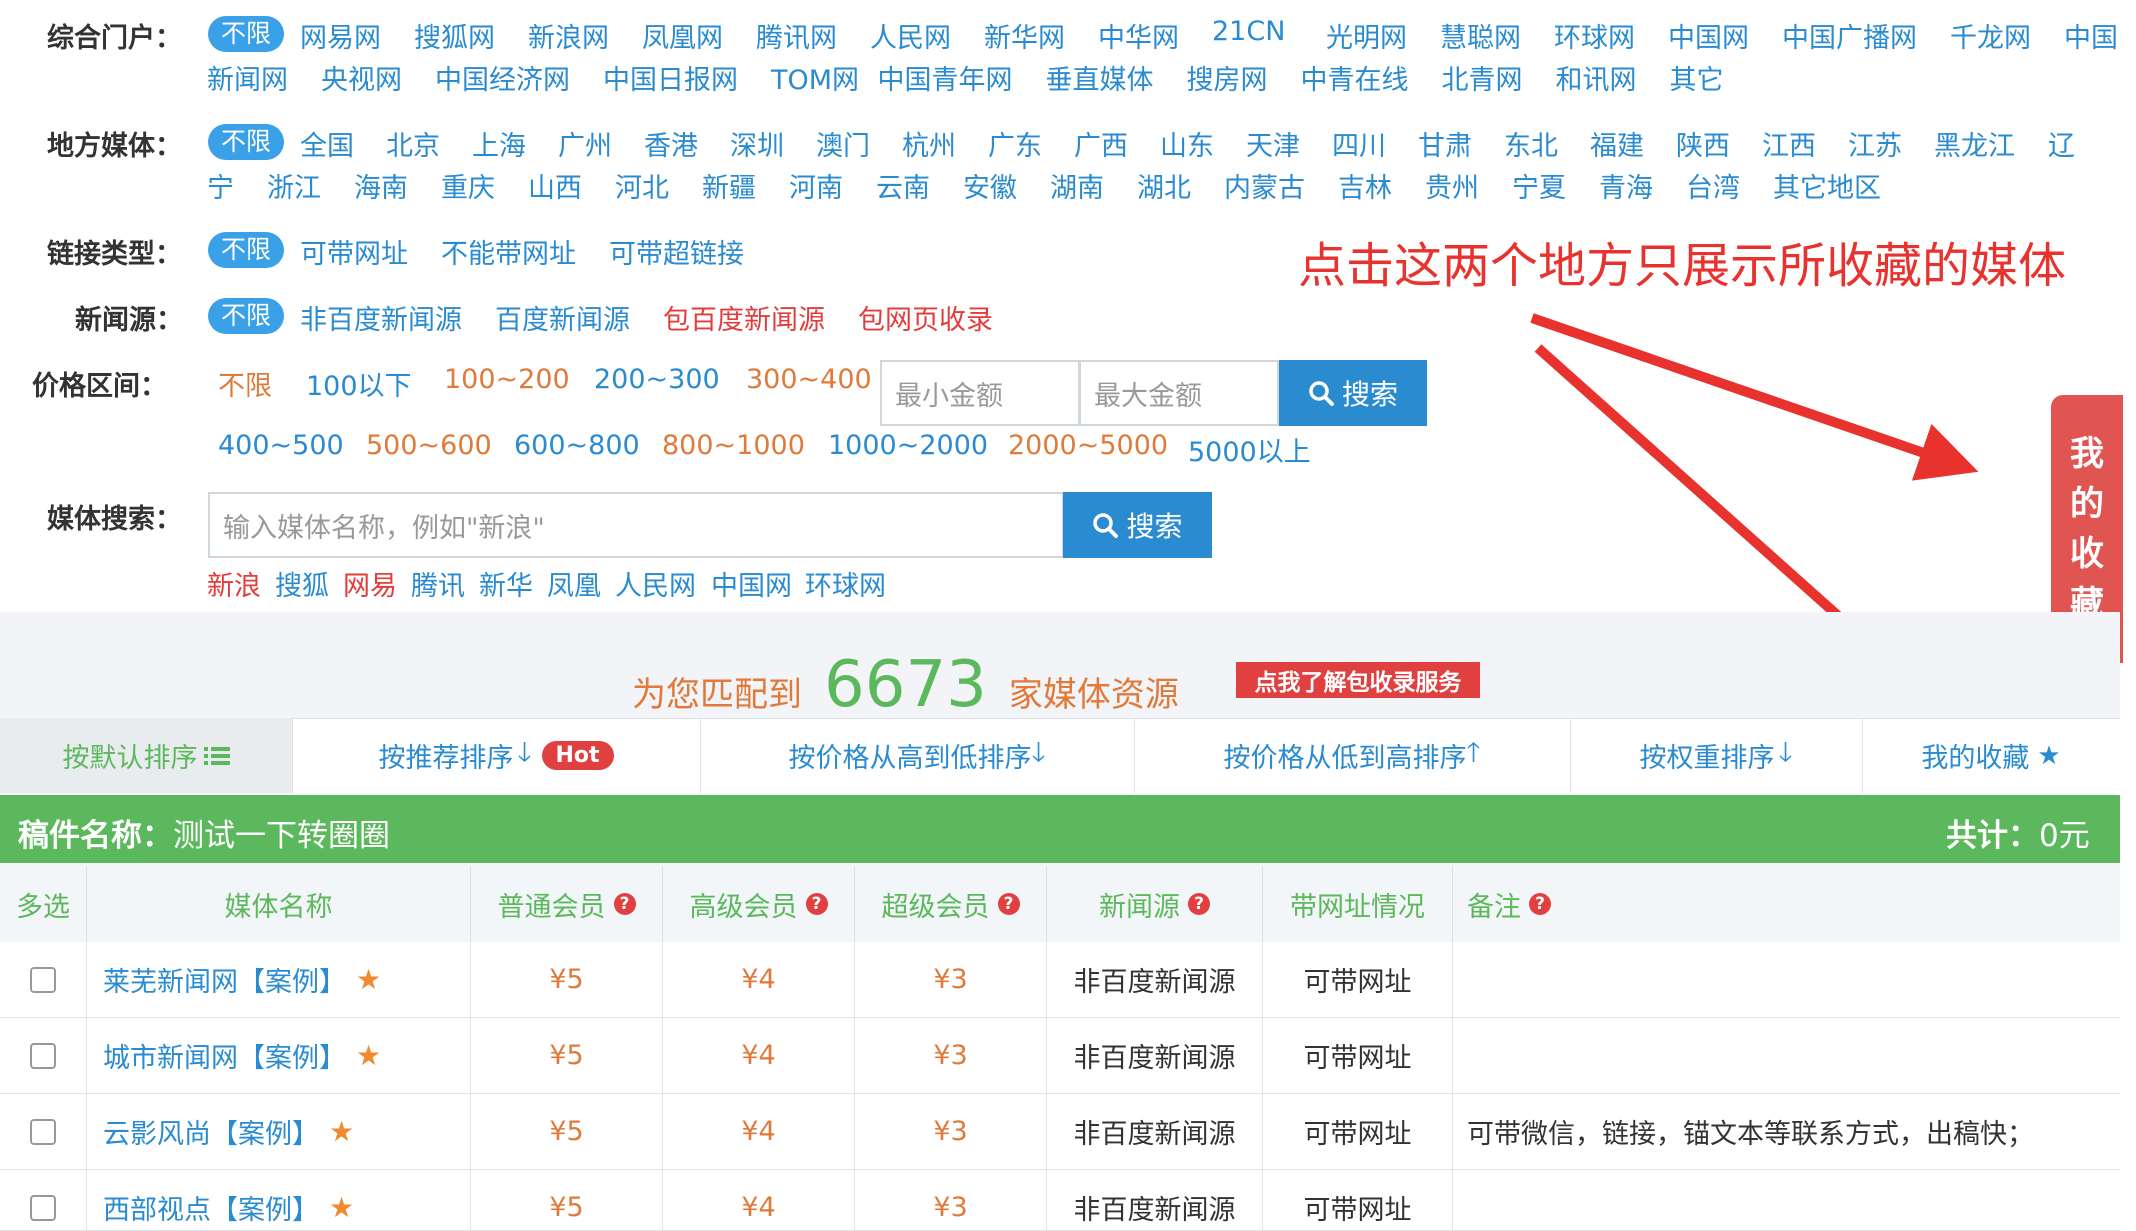 This screenshot has width=2136, height=1231. I want to click on media-name-cell: 云影风尚 【案例】 ★, so click(279, 1131).